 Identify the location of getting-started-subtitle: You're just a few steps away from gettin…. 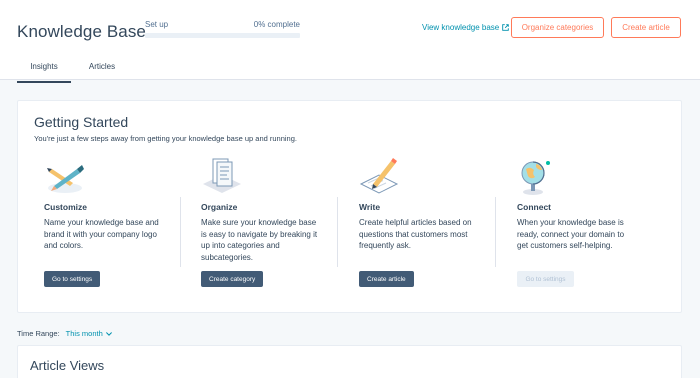
(165, 138).